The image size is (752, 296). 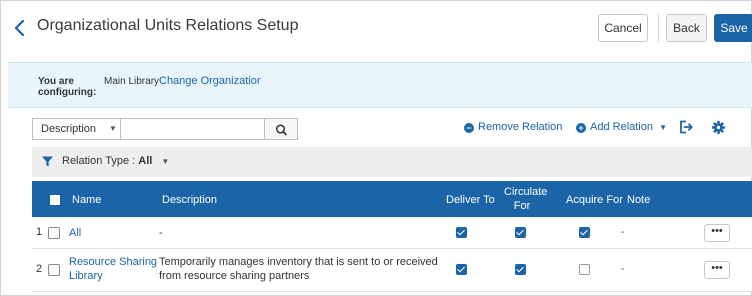 I want to click on column-header-note: Note, so click(x=638, y=200).